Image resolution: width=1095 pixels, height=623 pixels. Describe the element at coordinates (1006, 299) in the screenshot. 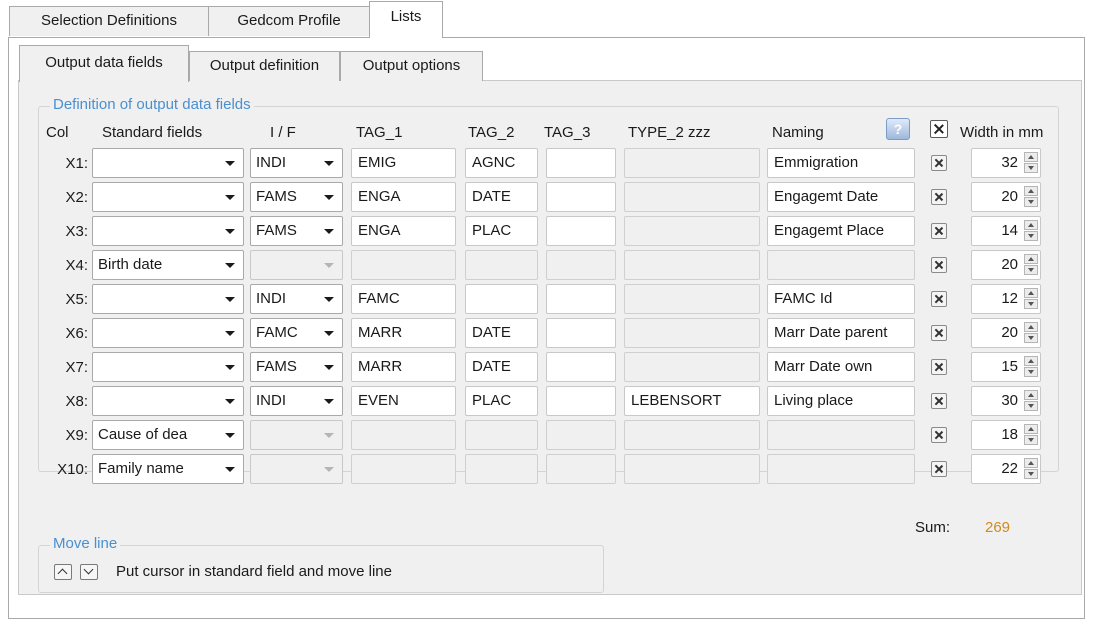

I see `width-spinner: 12` at that location.